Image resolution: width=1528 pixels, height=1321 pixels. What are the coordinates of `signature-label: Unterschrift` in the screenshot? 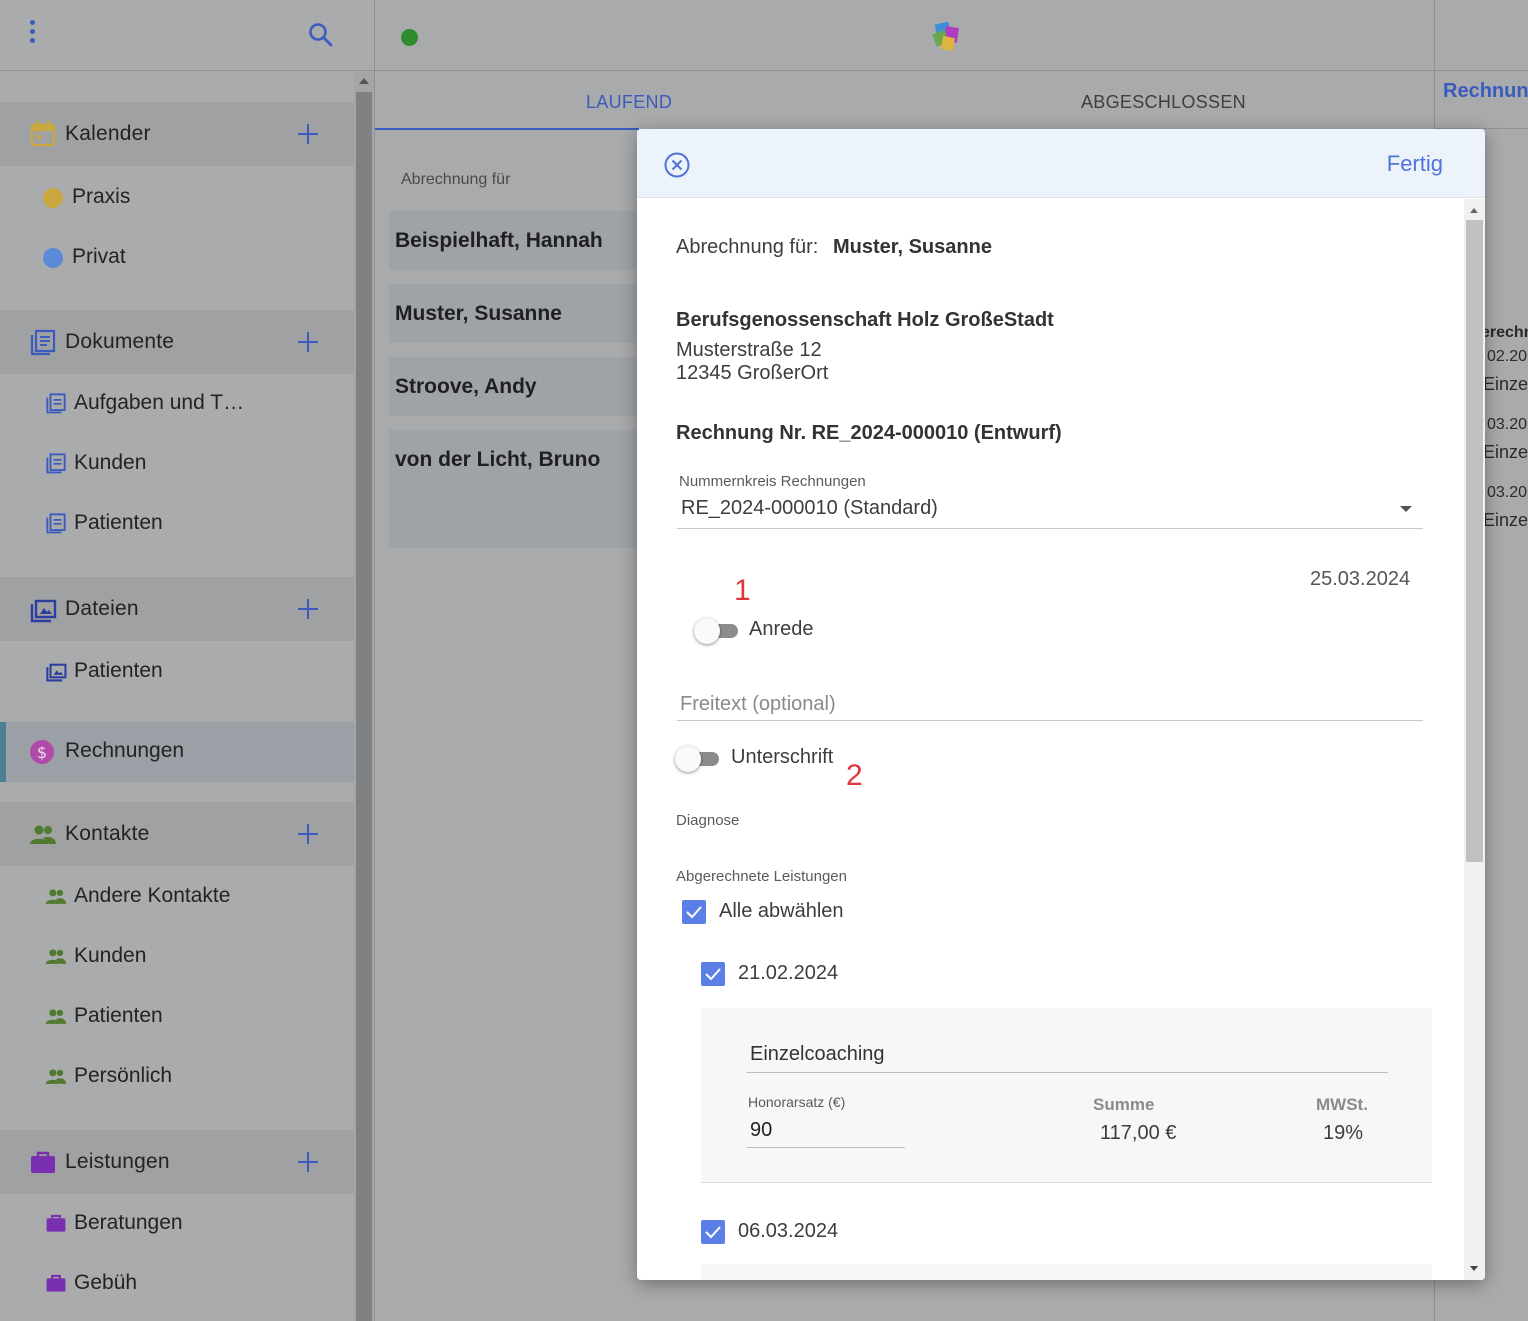 It's located at (782, 757).